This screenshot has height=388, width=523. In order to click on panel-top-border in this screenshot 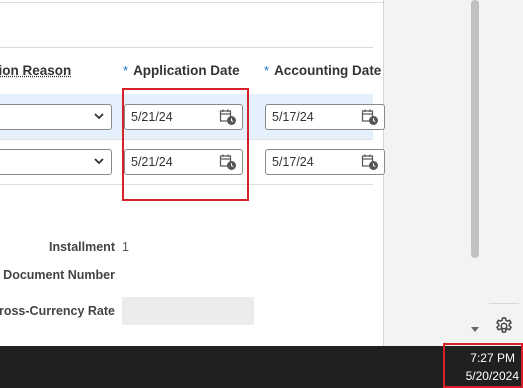, I will do `click(191, 2)`.